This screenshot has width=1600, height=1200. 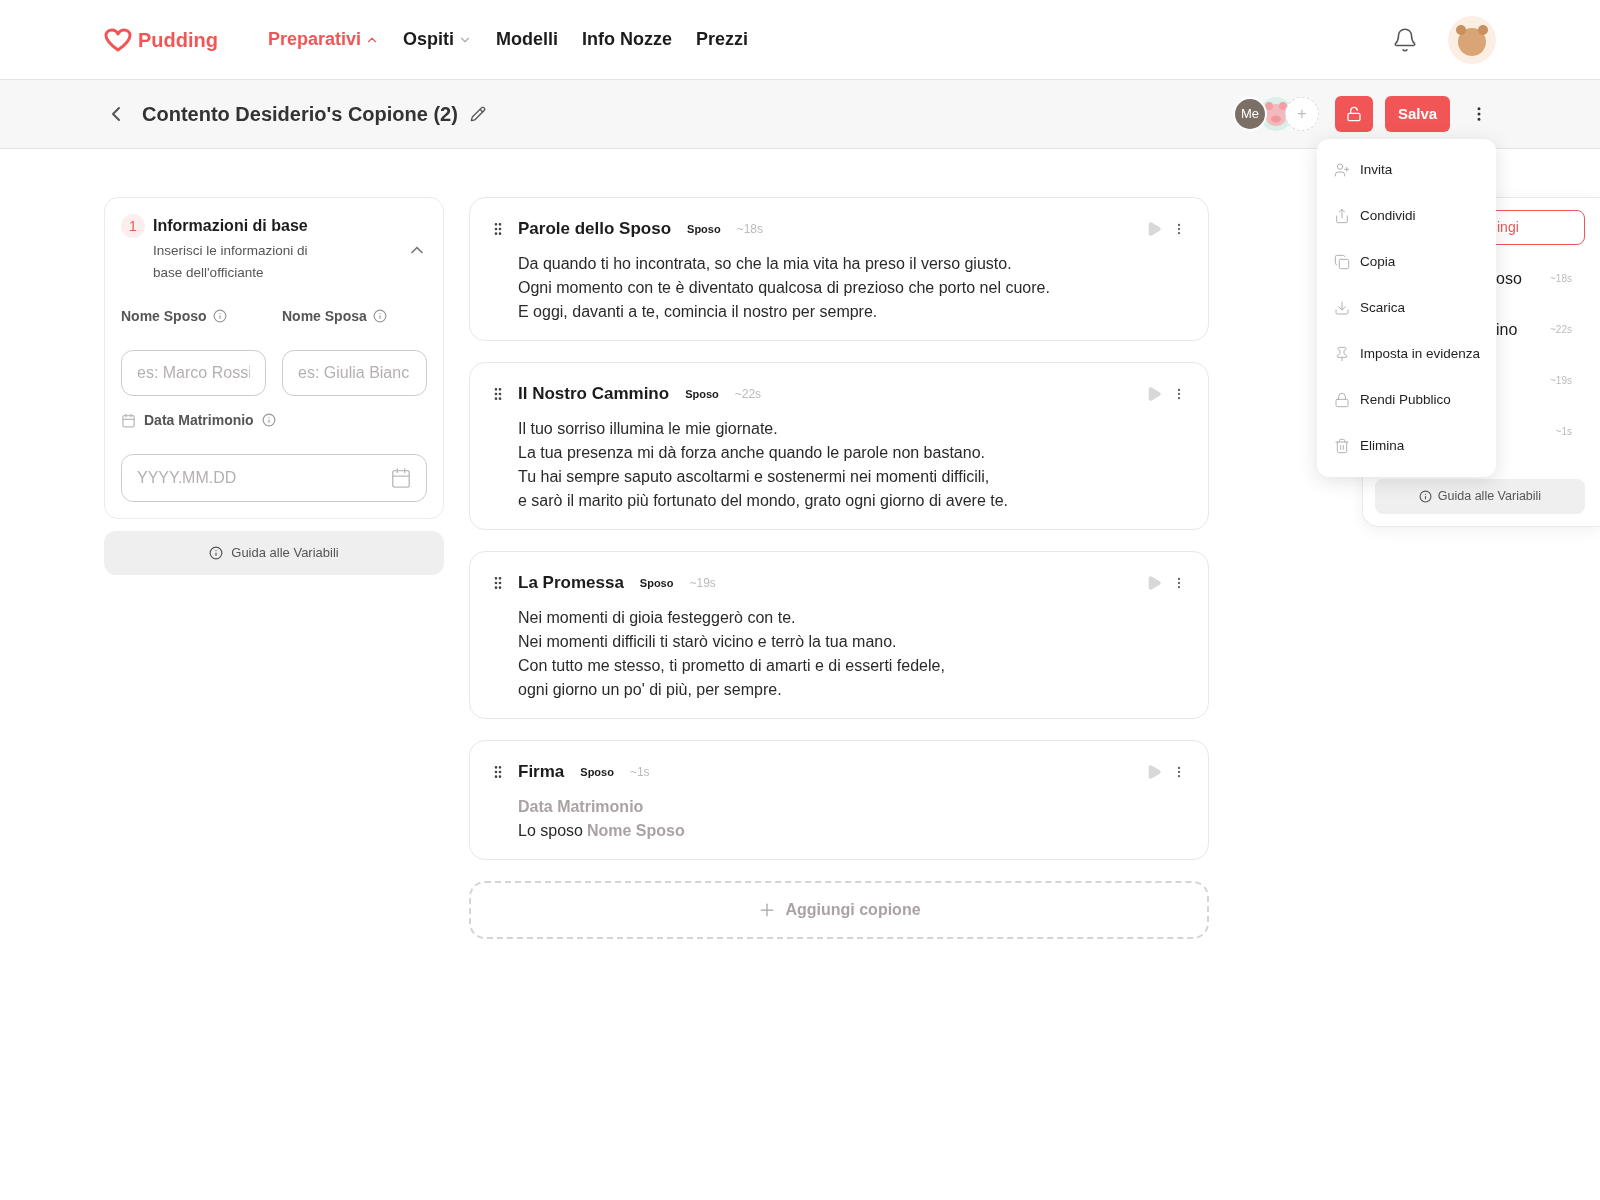 I want to click on copy-icon, so click(x=1342, y=262).